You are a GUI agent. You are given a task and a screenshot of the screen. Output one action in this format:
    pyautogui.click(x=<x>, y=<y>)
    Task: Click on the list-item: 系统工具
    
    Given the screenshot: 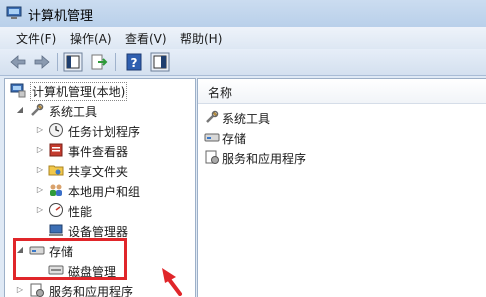 What is the action you would take?
    pyautogui.click(x=341, y=118)
    